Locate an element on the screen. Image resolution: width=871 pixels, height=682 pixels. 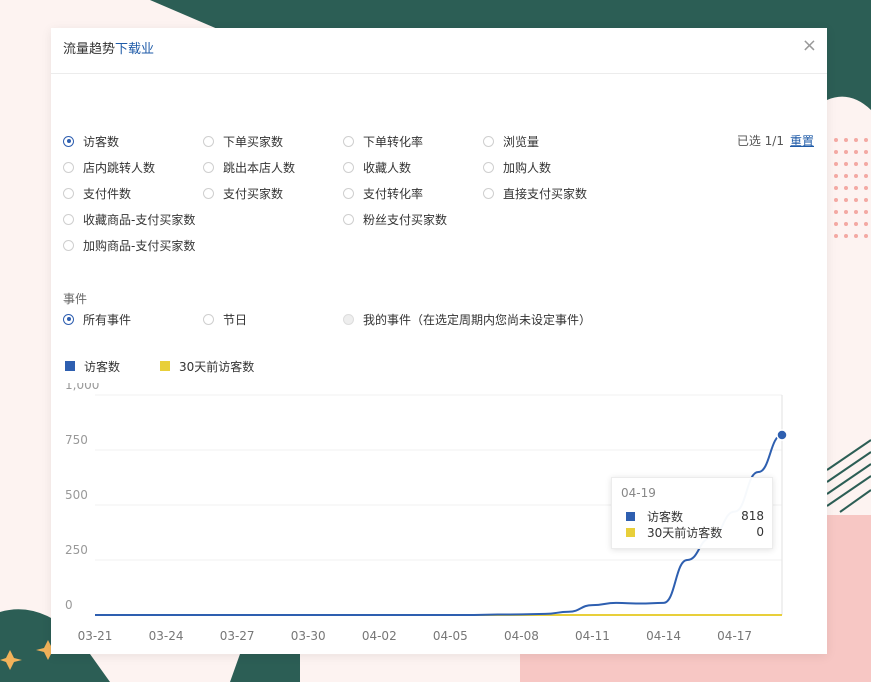
metric-option-direct-paid-buyers: 直接支付买家数 is located at coordinates (535, 193).